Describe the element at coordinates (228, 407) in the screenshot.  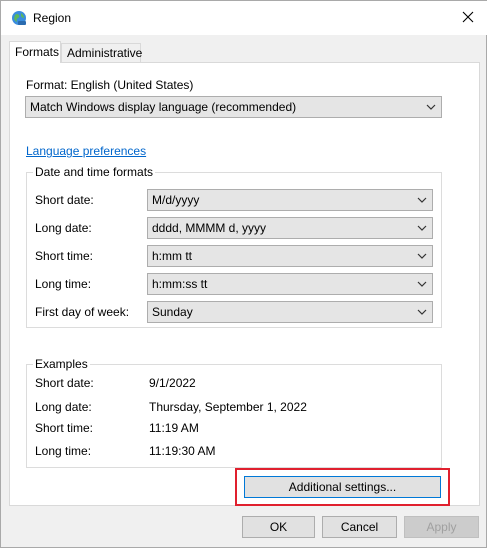
I see `example-long-date-value: Thursday, September 1, 2022` at that location.